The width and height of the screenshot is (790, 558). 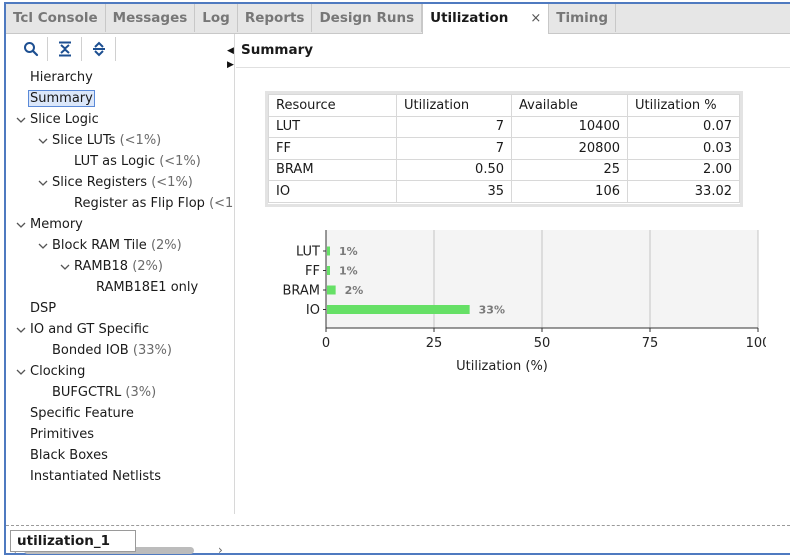 I want to click on cell-available: 106, so click(x=569, y=191).